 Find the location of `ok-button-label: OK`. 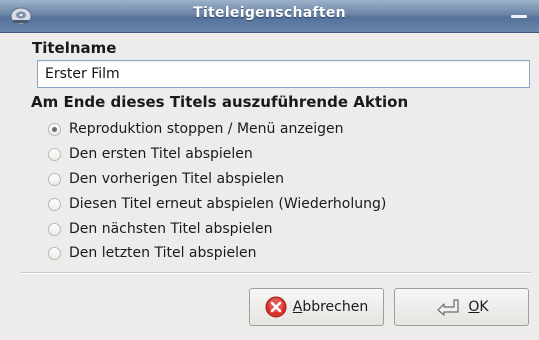

ok-button-label: OK is located at coordinates (478, 307).